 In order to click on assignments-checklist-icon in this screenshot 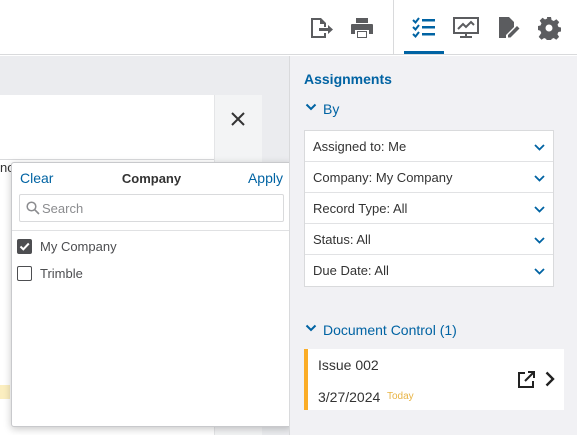, I will do `click(424, 28)`.